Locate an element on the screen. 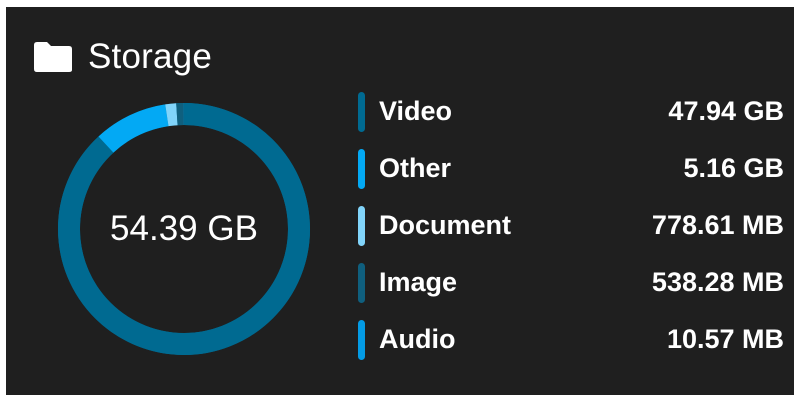  storage-header: Storage is located at coordinates (122, 57).